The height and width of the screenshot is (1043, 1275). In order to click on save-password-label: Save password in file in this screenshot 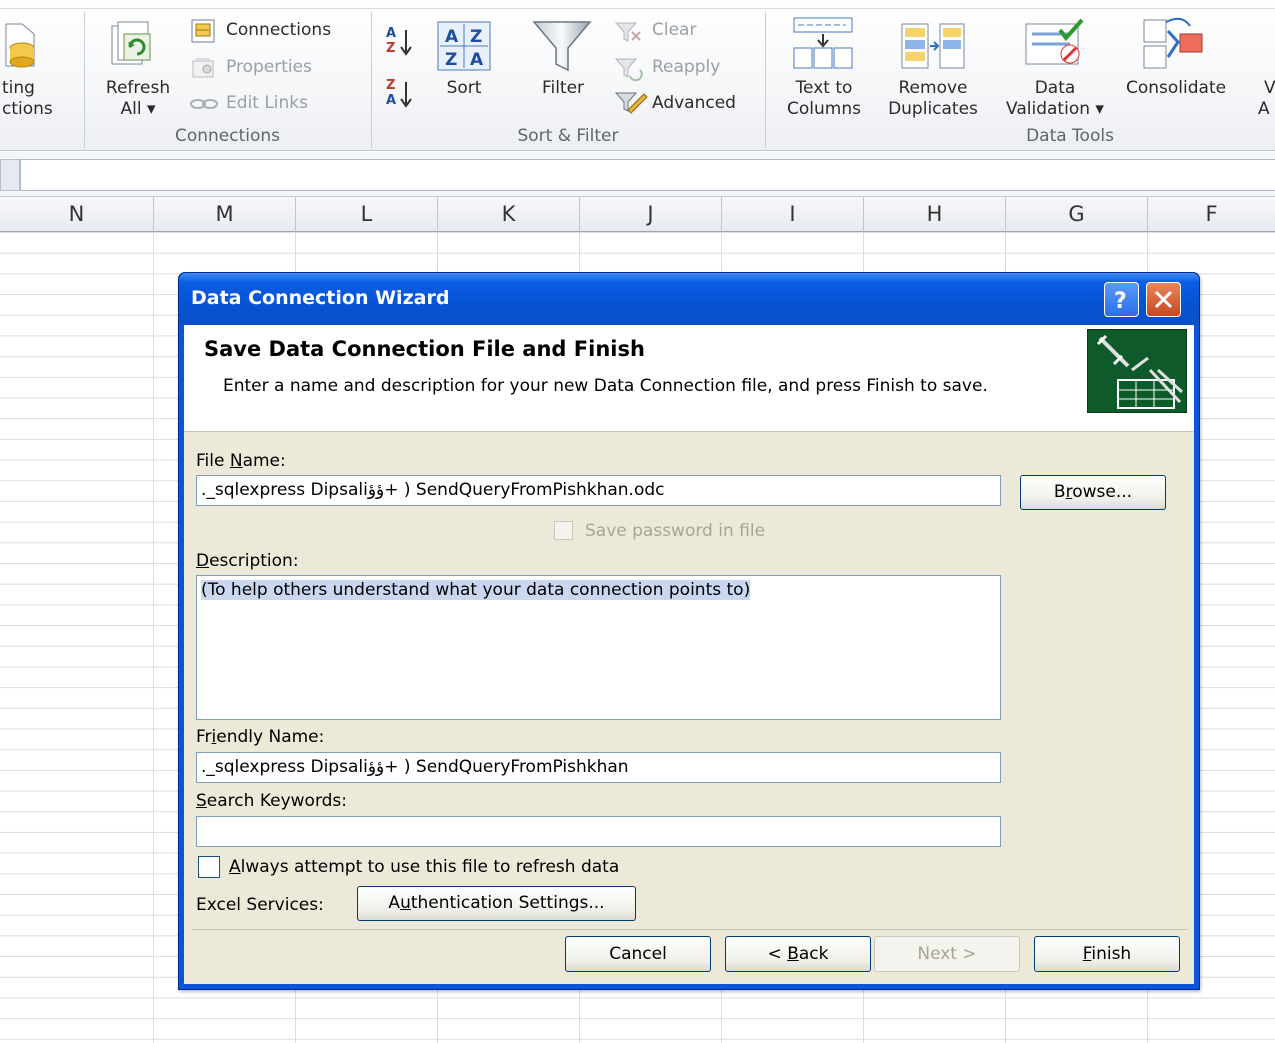, I will do `click(675, 531)`.